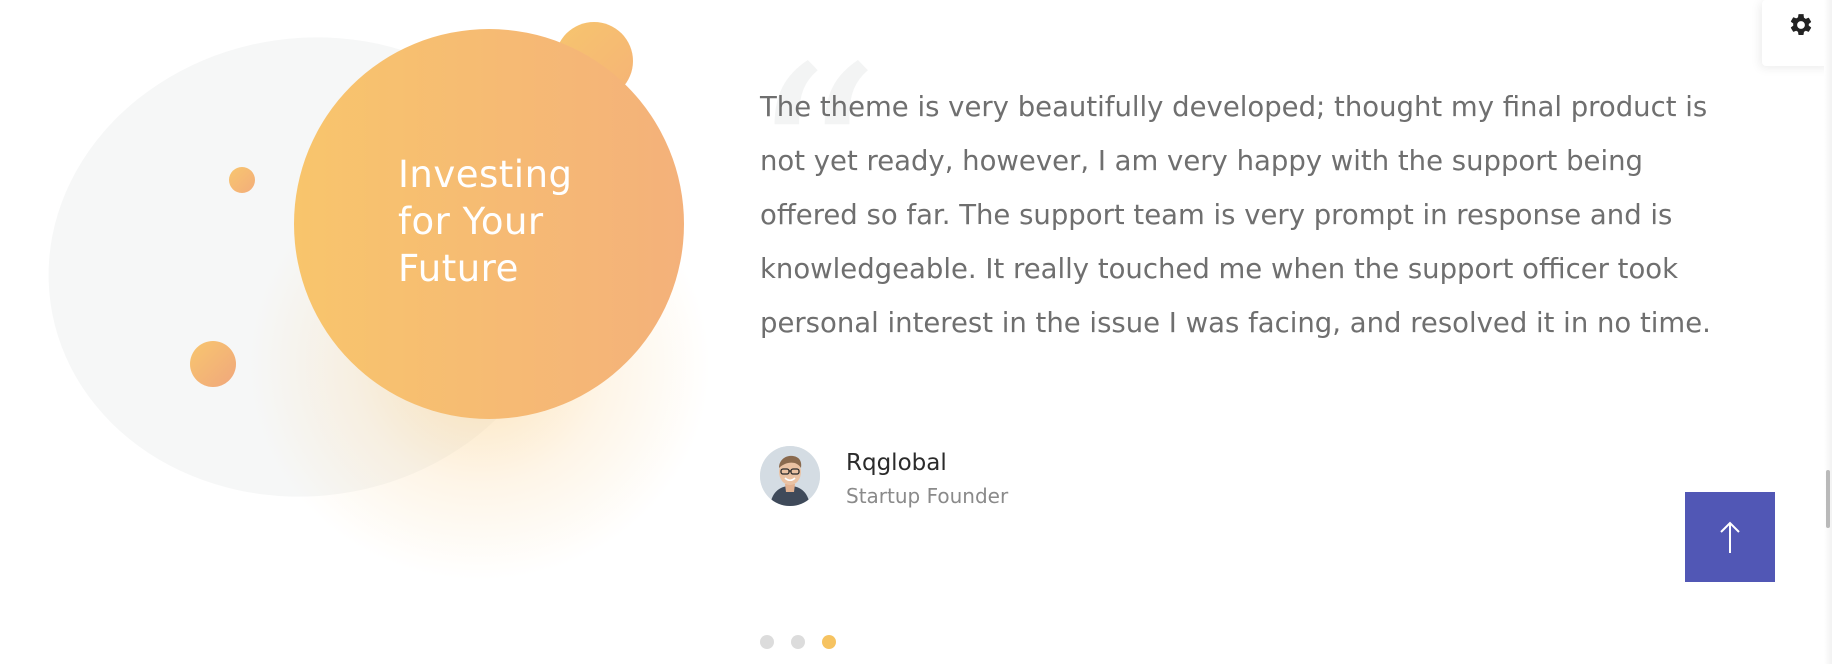 This screenshot has height=664, width=1832. I want to click on hero-circle: Investing for Your Future, so click(489, 224).